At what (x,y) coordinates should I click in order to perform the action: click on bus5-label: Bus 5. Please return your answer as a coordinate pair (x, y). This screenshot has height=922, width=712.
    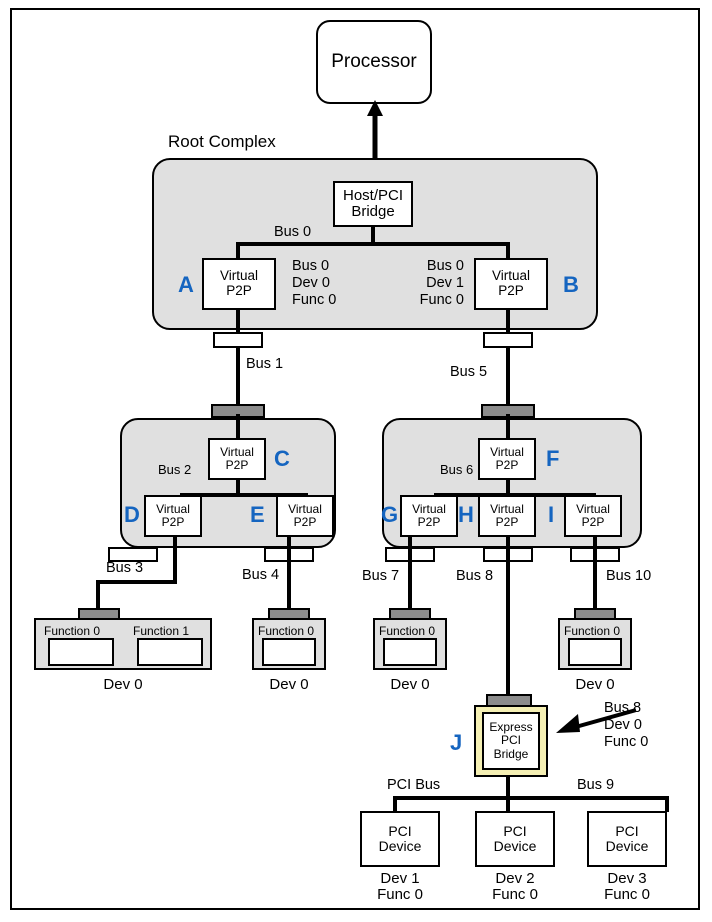
    Looking at the image, I should click on (469, 372).